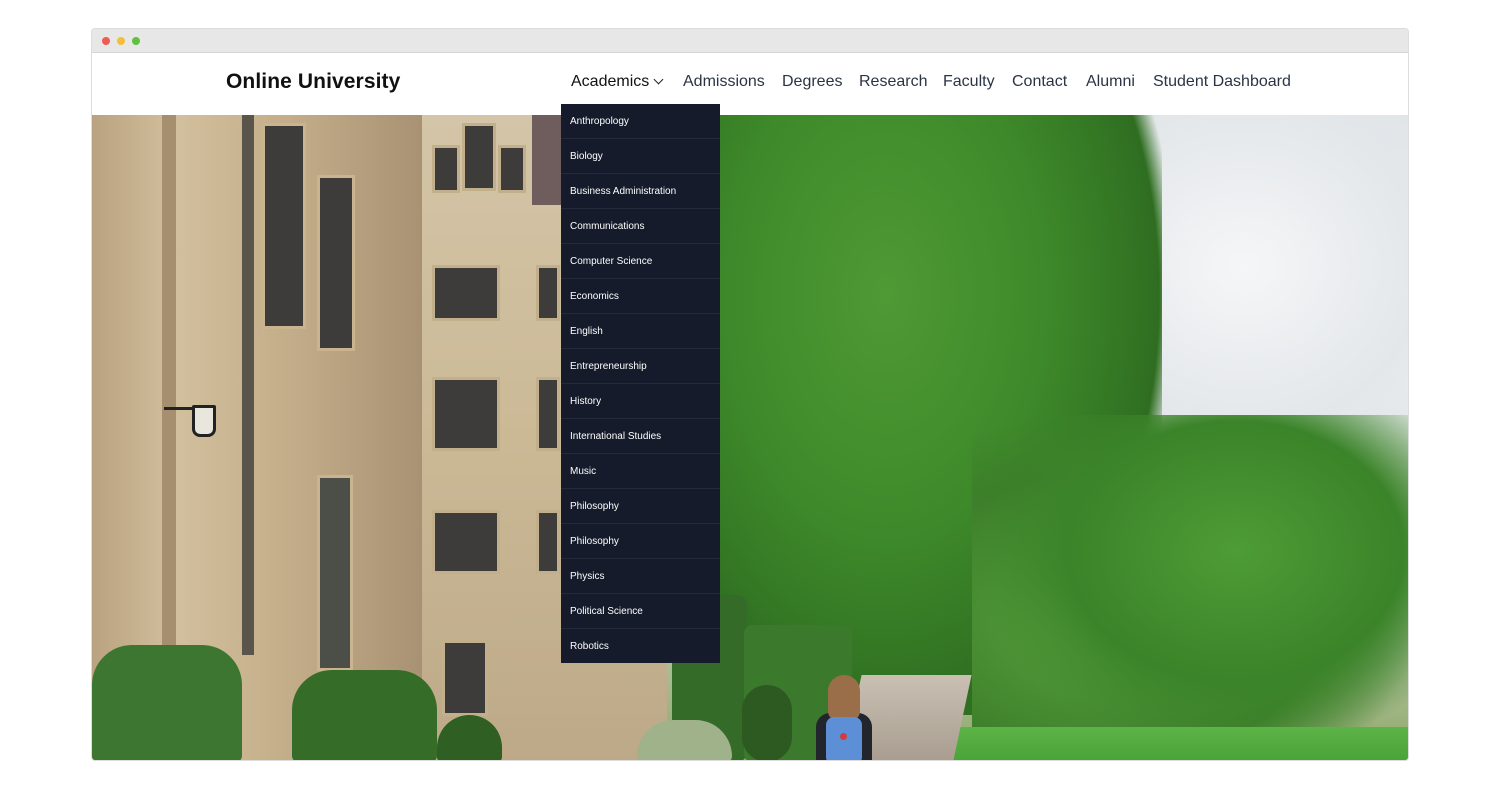  What do you see at coordinates (893, 82) in the screenshot?
I see `nav-research: Research` at bounding box center [893, 82].